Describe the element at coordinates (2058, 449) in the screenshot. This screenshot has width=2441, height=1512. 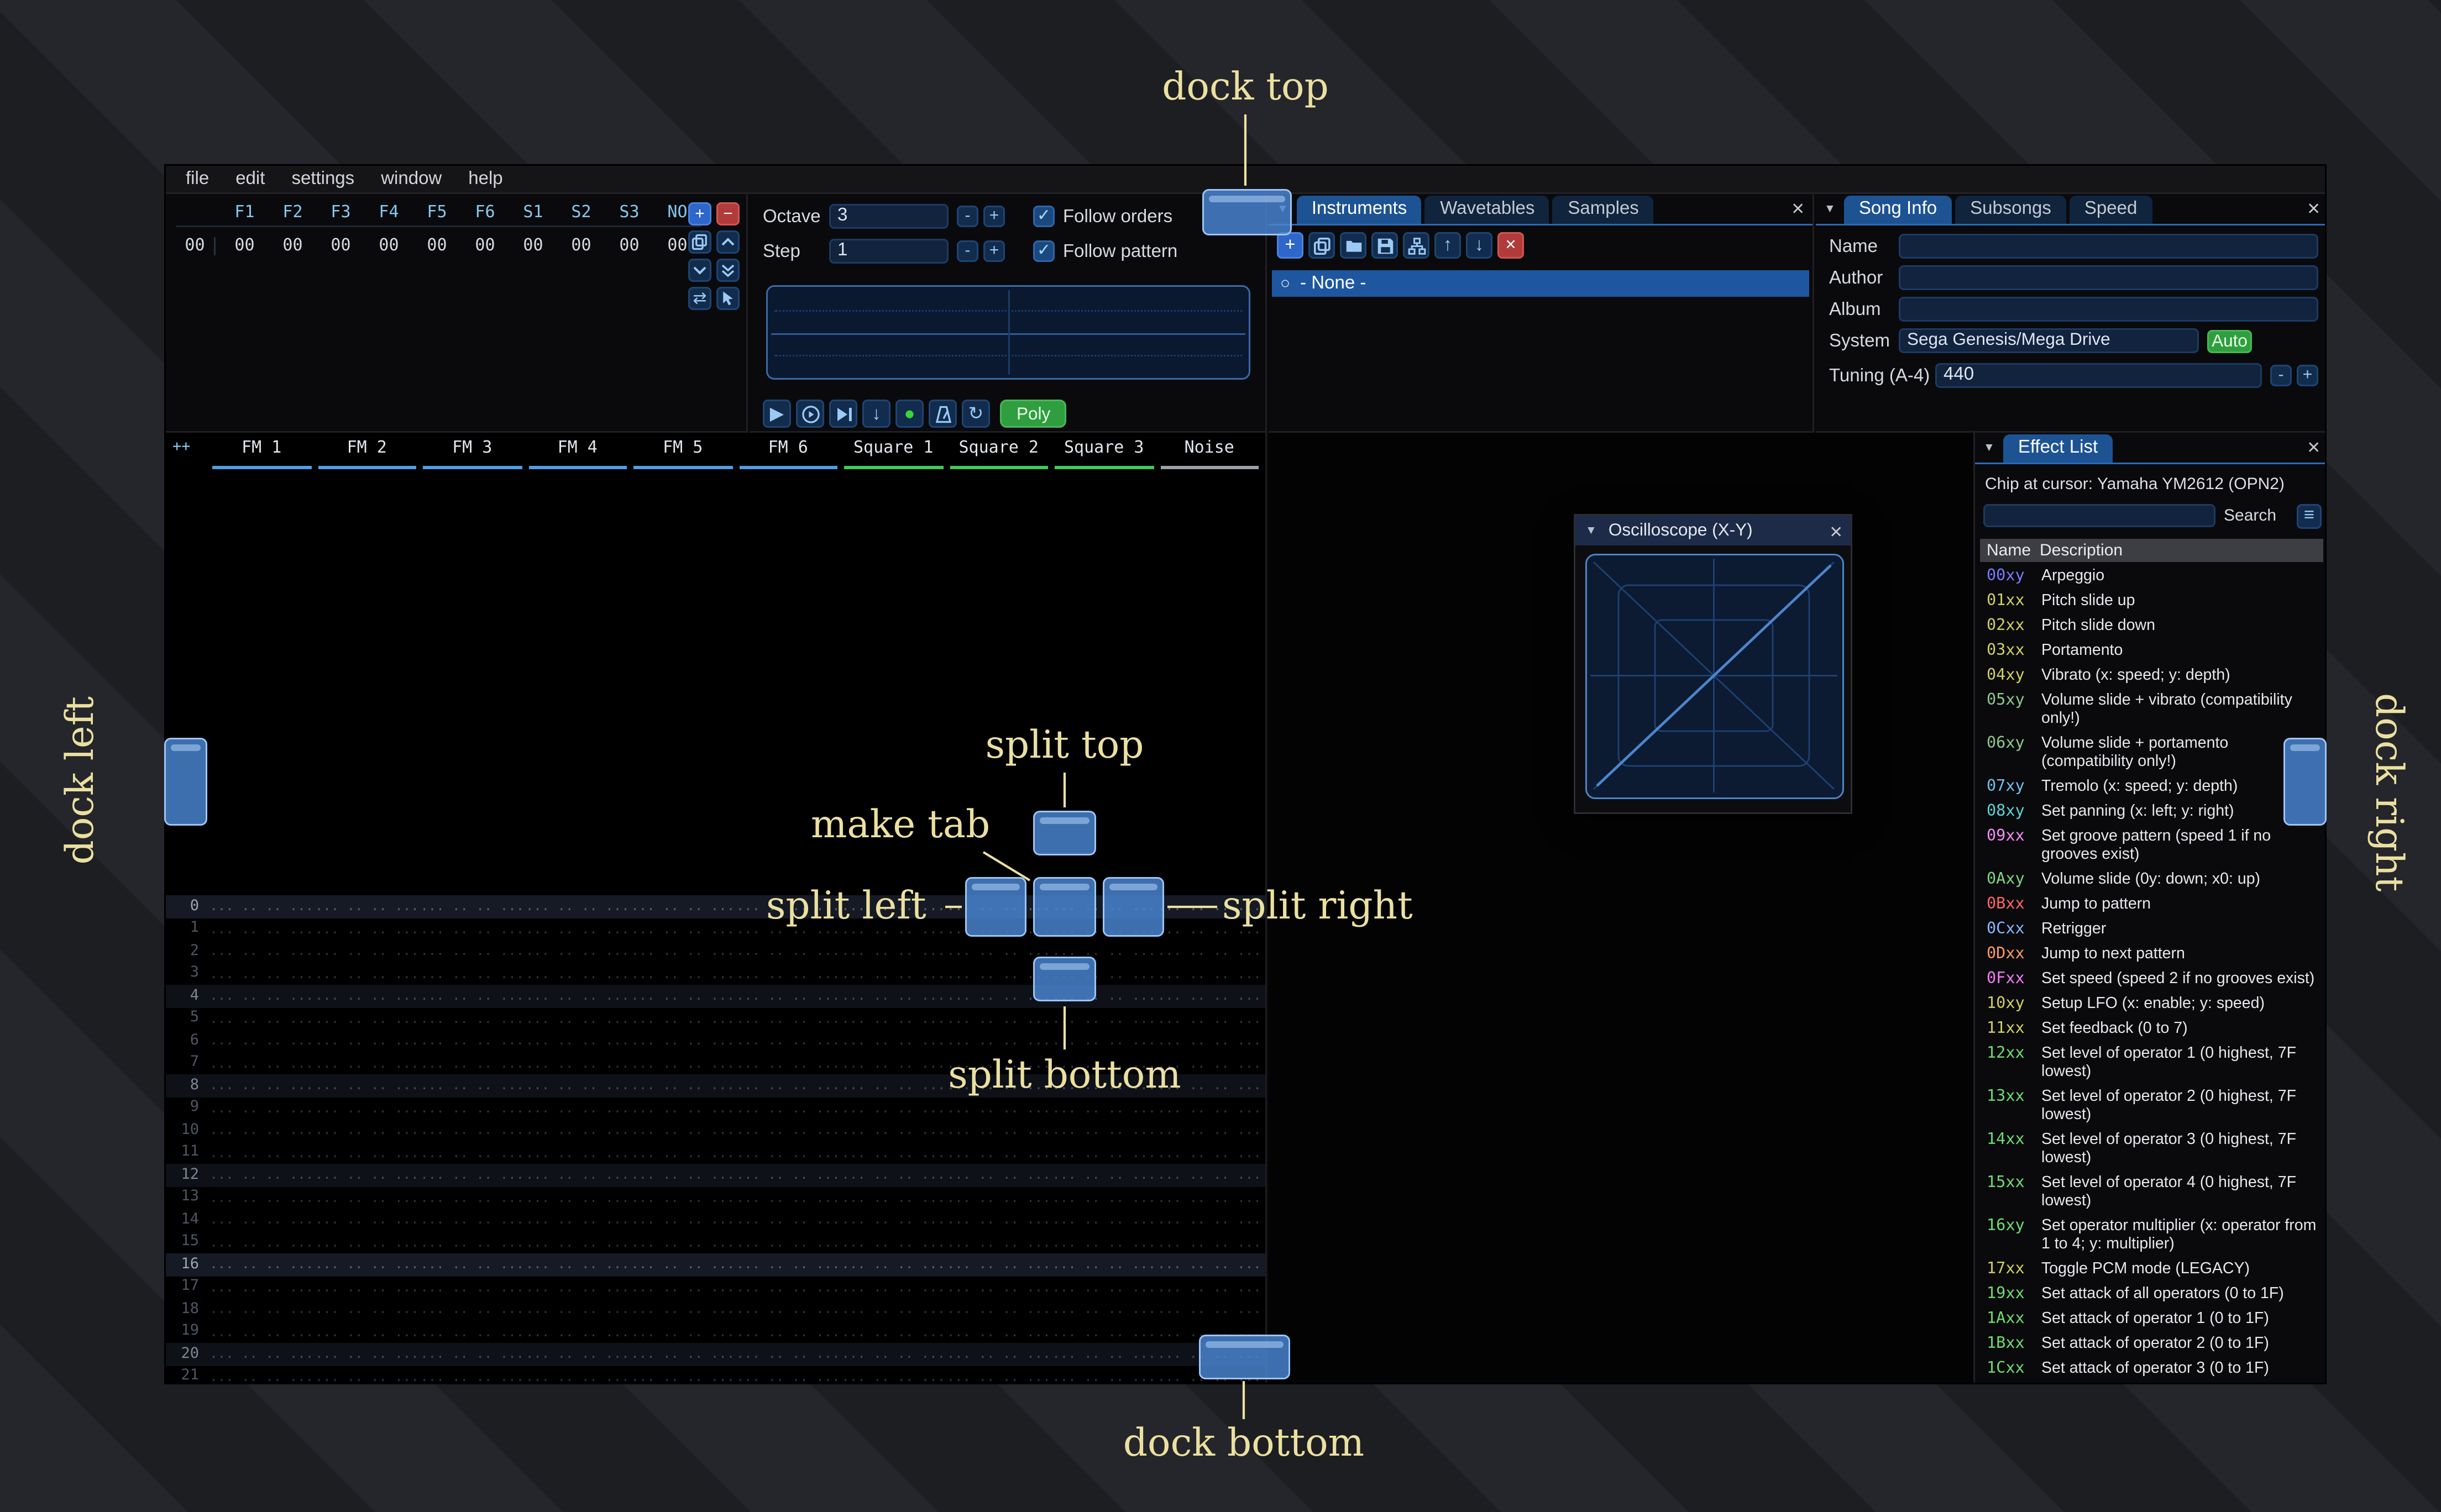
I see `tab-effect-list: Effect List` at that location.